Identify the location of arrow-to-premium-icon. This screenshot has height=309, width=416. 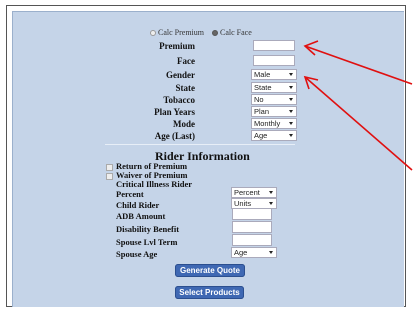
(358, 65).